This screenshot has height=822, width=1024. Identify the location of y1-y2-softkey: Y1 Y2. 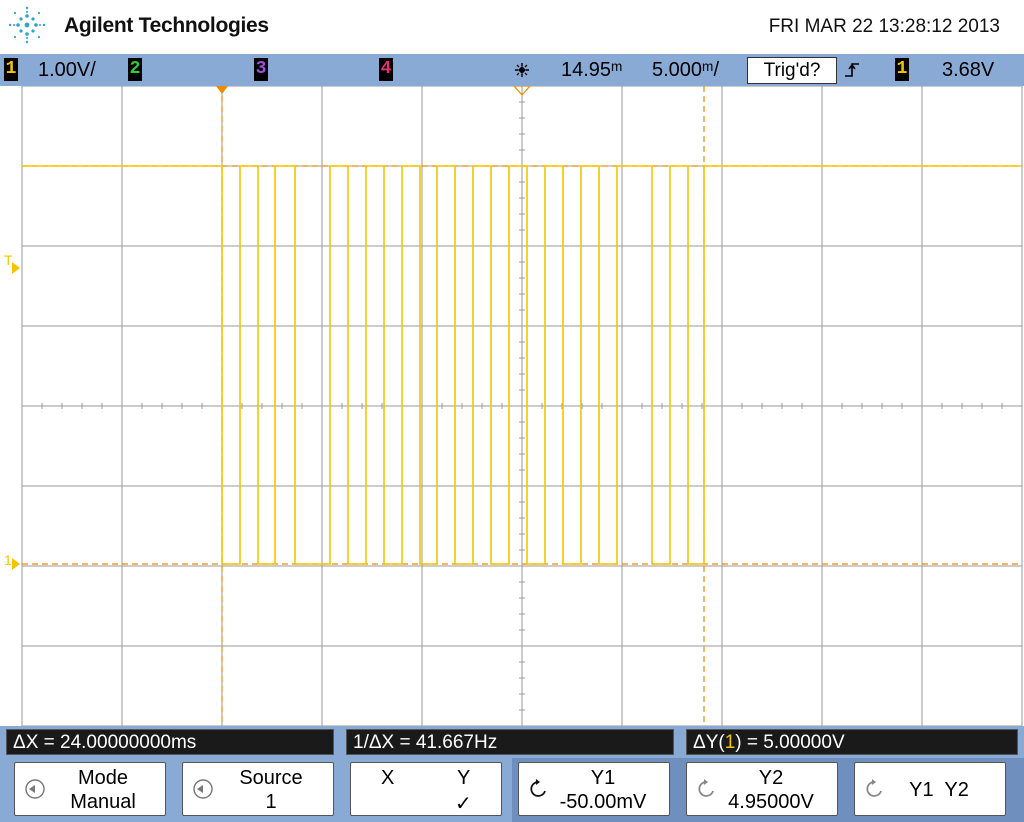
(930, 789).